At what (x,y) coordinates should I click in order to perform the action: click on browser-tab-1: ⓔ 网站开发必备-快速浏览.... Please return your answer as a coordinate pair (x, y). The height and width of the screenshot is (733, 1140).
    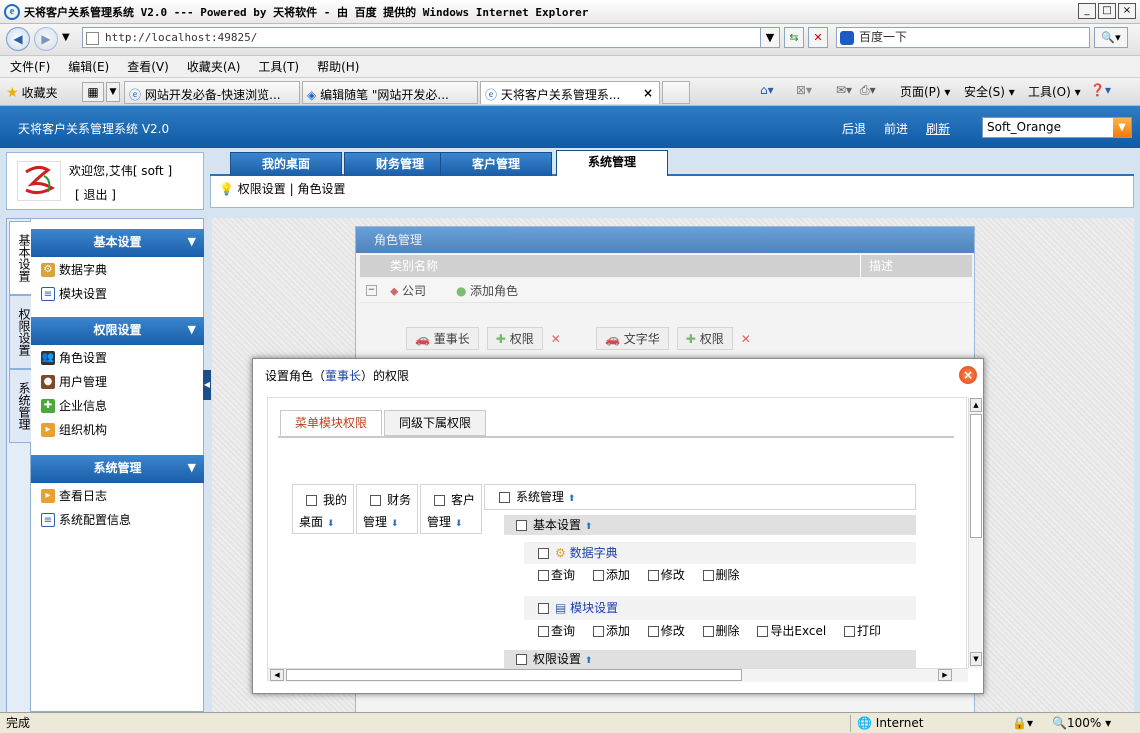
    Looking at the image, I should click on (212, 92).